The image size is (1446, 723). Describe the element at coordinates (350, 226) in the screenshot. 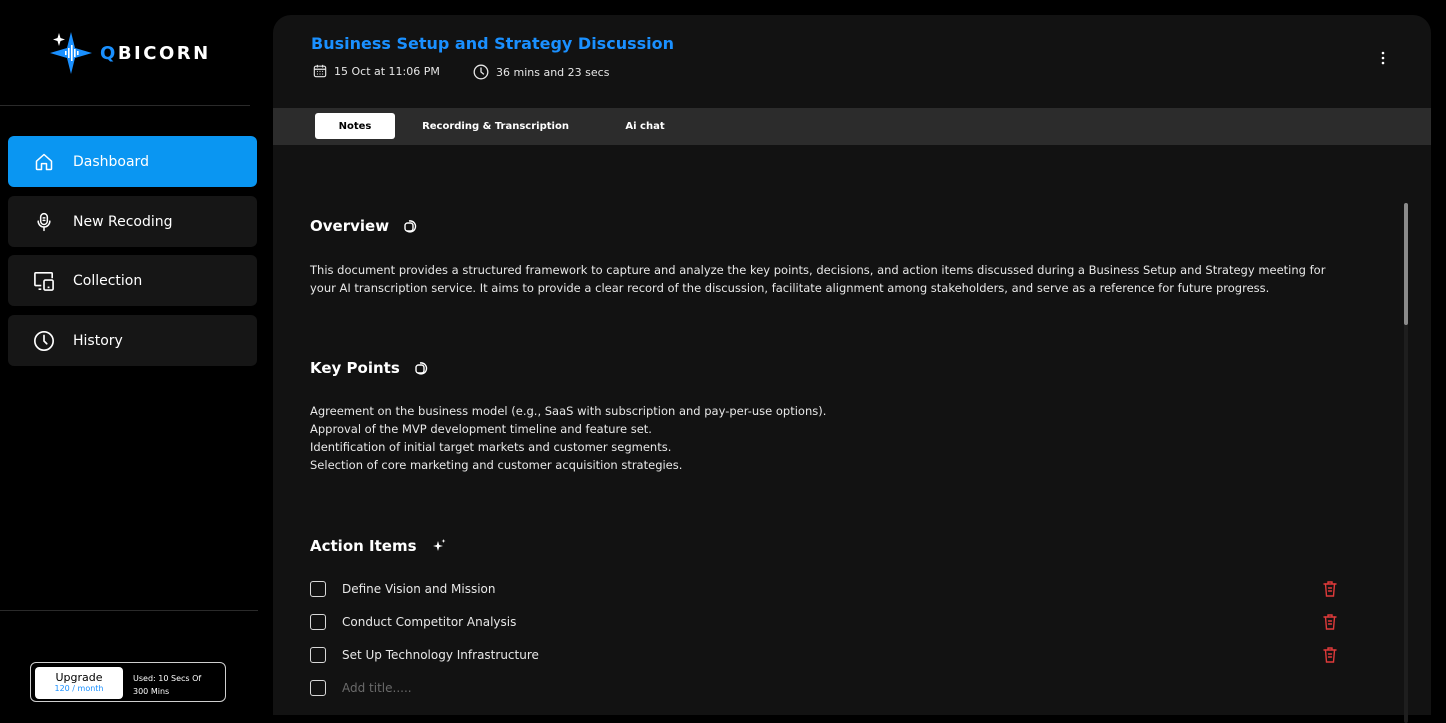

I see `overview-title: Overview` at that location.